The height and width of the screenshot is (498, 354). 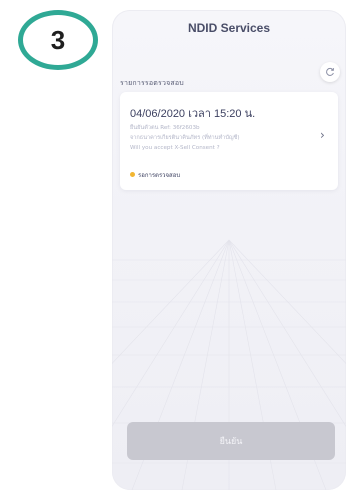 I want to click on chevron-right-icon: ›, so click(x=322, y=135).